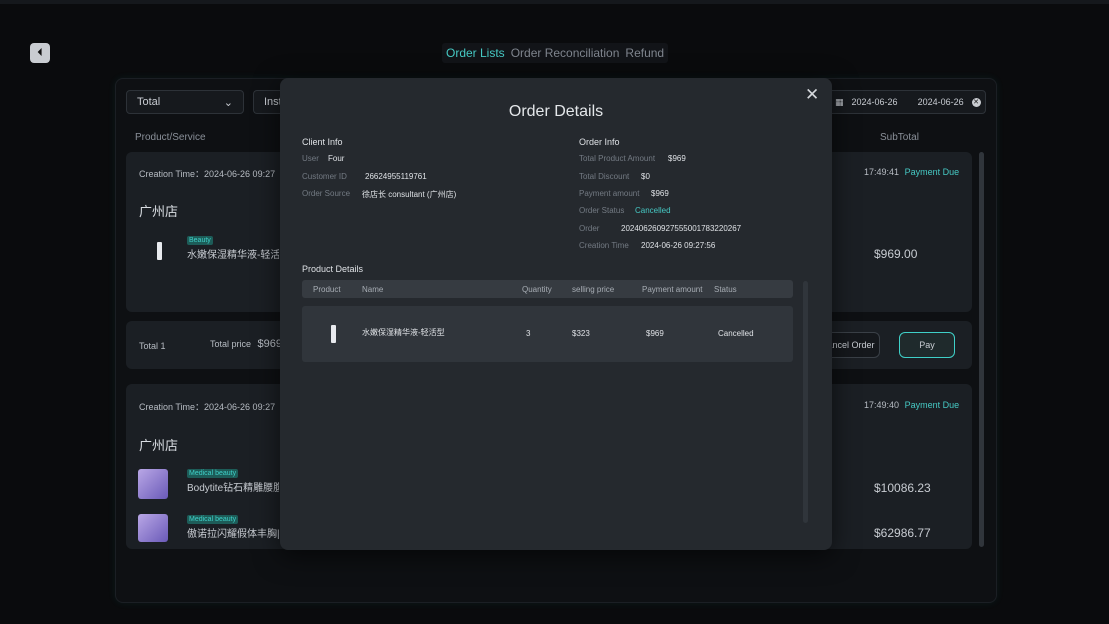  What do you see at coordinates (677, 158) in the screenshot?
I see `total-product-amount-value: $969` at bounding box center [677, 158].